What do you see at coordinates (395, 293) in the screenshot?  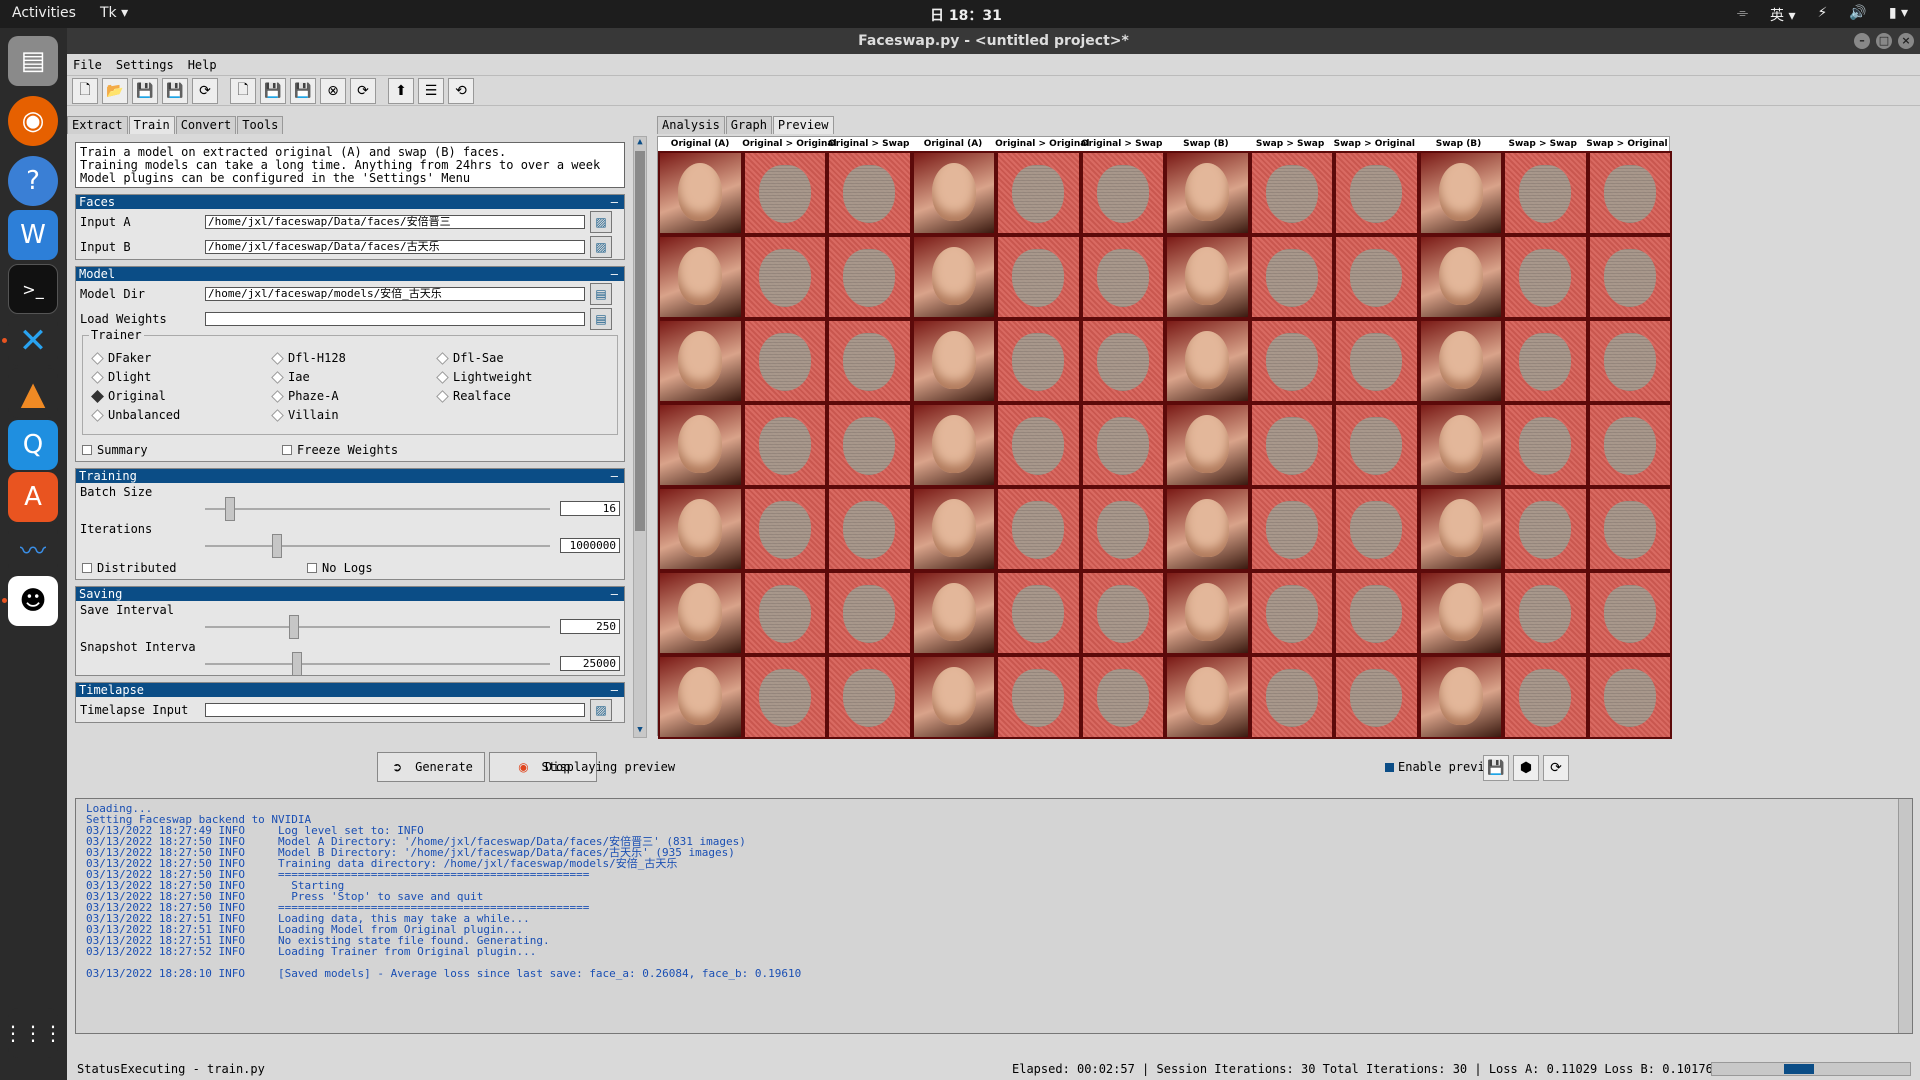 I see `model-dir-field: /home/jxl/faceswap/models/安倍_古天乐` at bounding box center [395, 293].